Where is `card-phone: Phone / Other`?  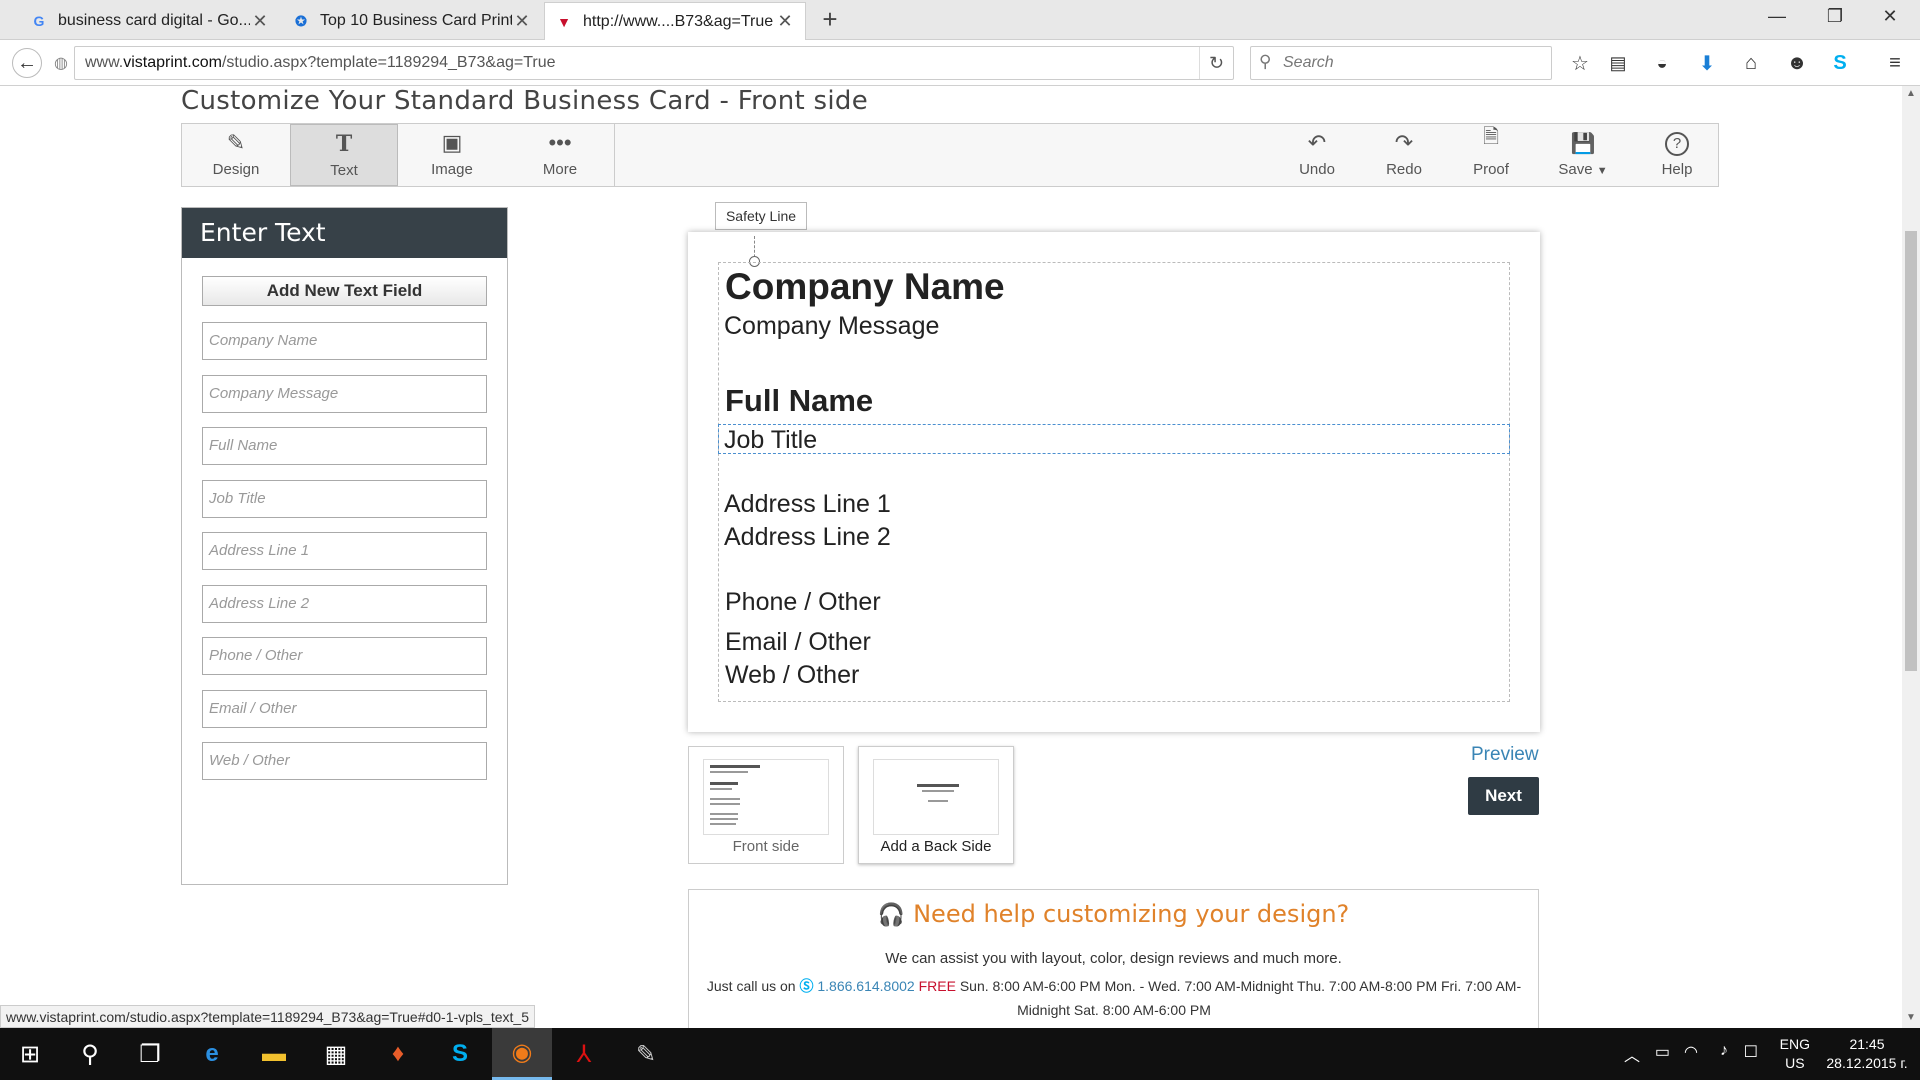 card-phone: Phone / Other is located at coordinates (803, 602).